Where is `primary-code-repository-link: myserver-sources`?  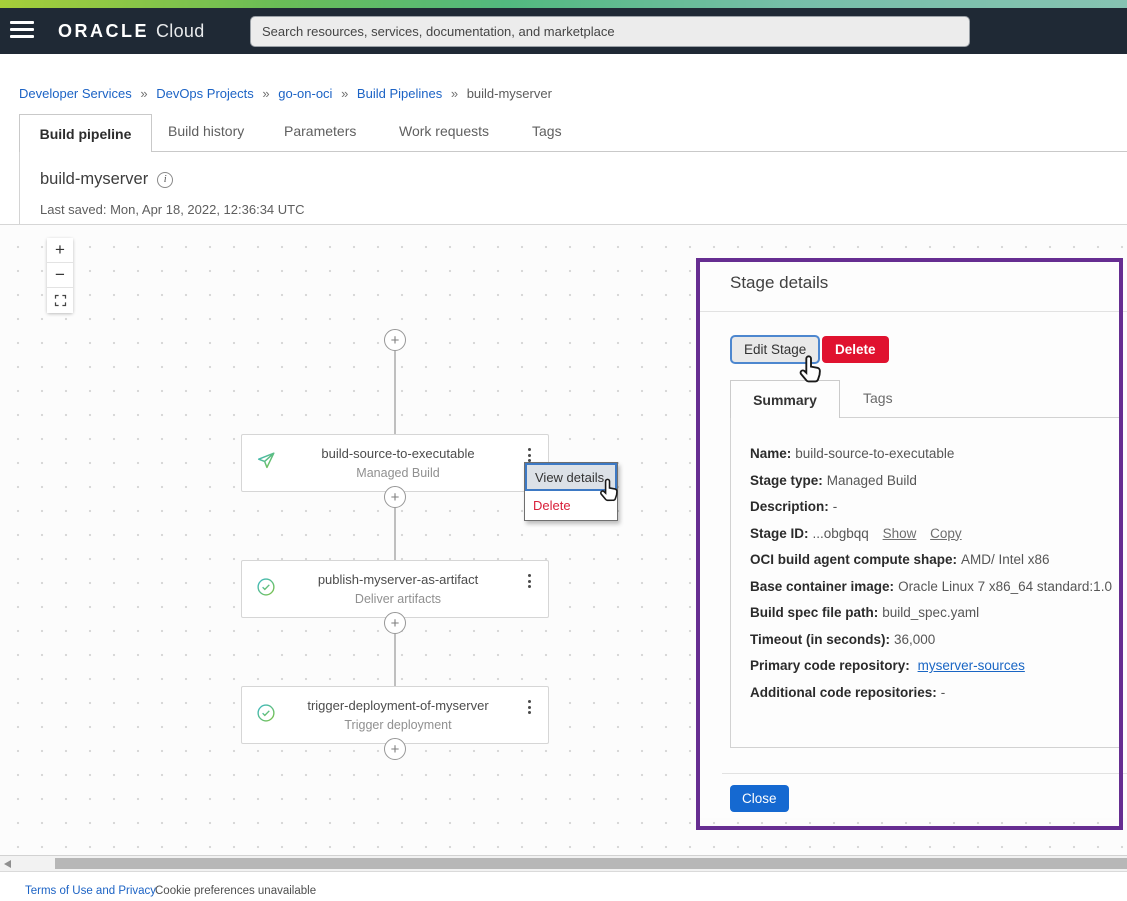
primary-code-repository-link: myserver-sources is located at coordinates (971, 665).